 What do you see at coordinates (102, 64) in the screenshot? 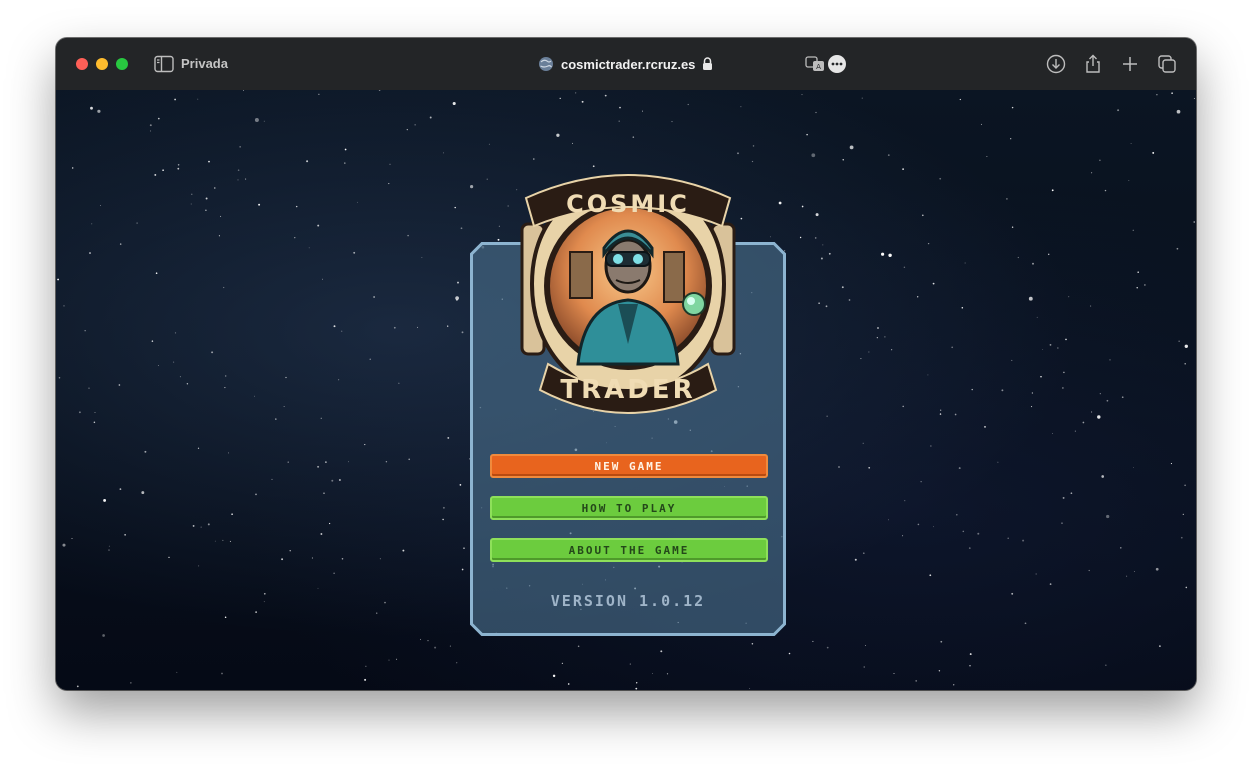
I see `minimize-window-button` at bounding box center [102, 64].